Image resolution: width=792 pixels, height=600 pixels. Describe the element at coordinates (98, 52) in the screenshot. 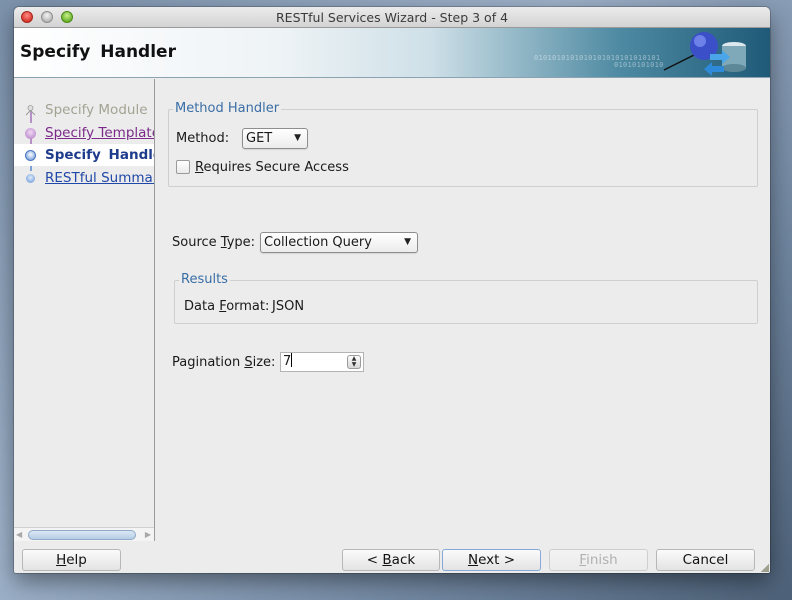

I see `page-title: Specify Handler` at that location.